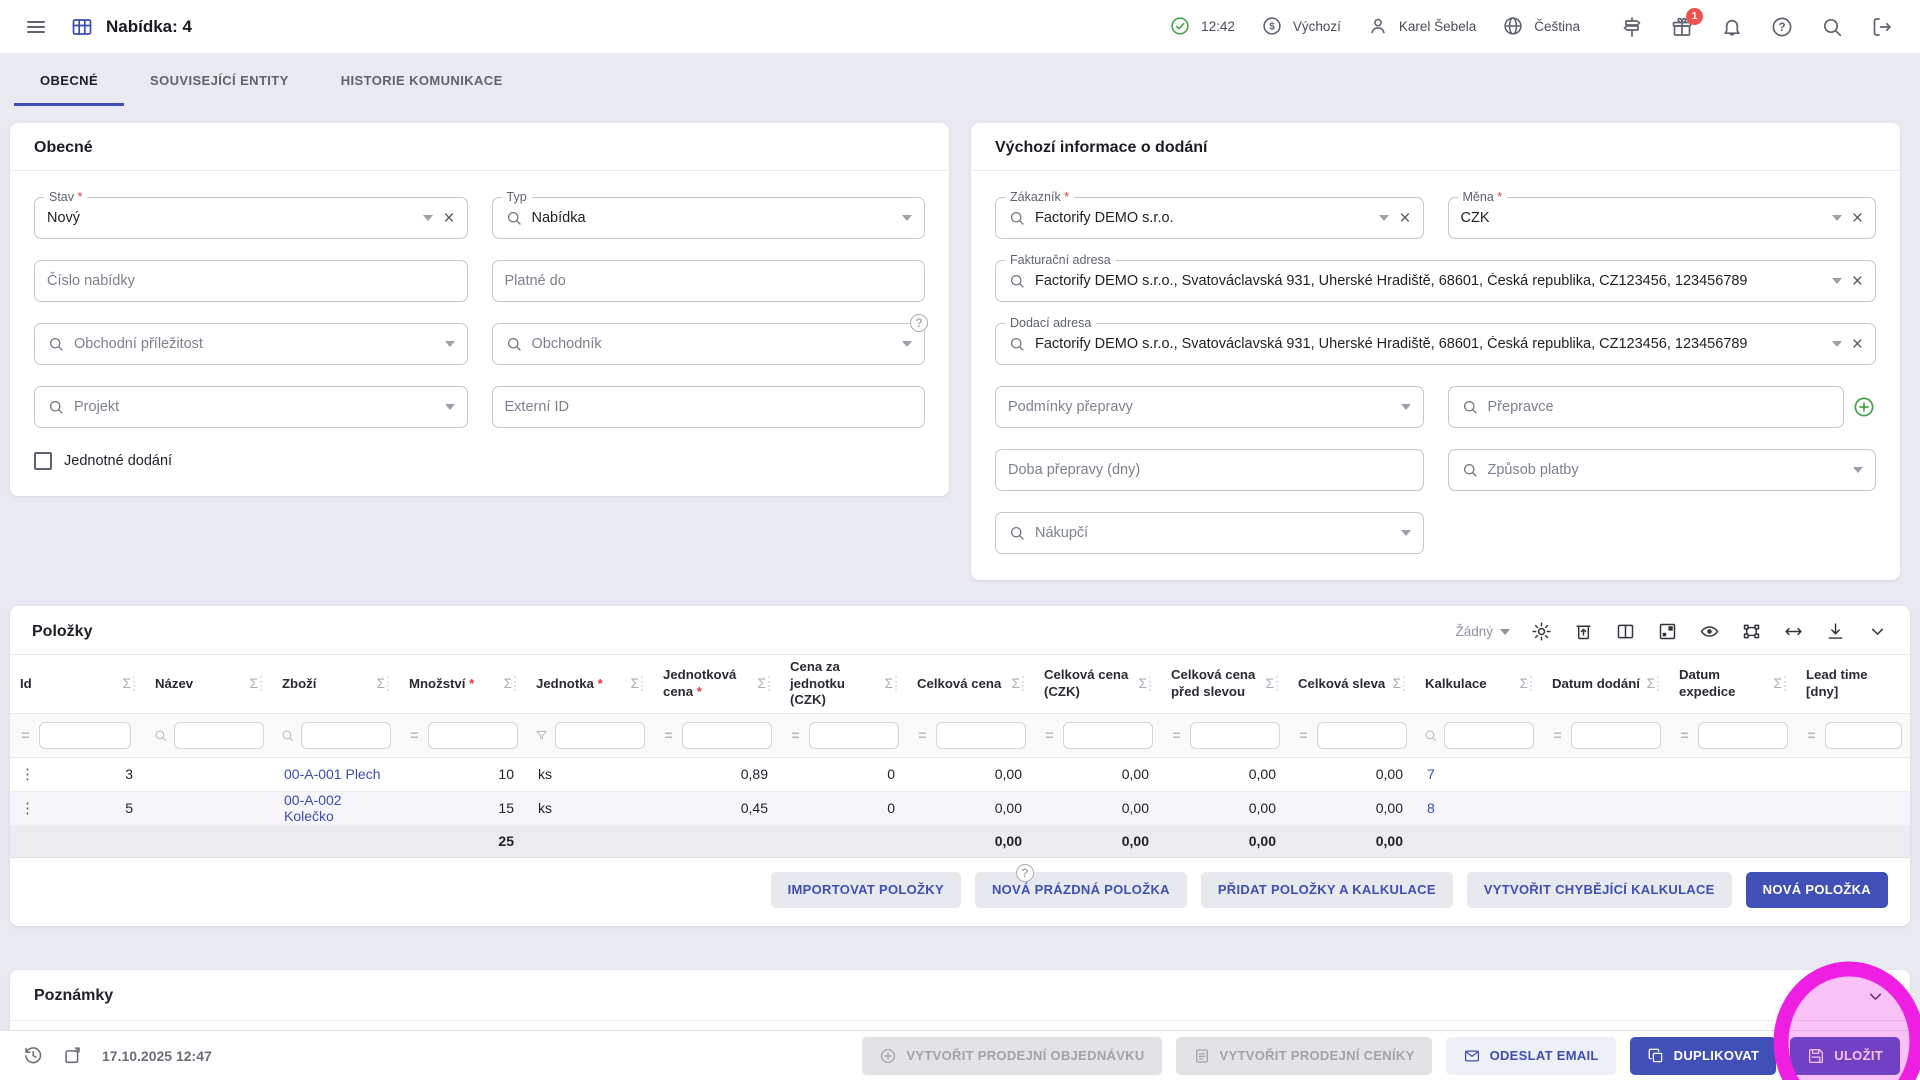 This screenshot has height=1080, width=1920. What do you see at coordinates (708, 214) in the screenshot?
I see `type-field: Typ Nabídka` at bounding box center [708, 214].